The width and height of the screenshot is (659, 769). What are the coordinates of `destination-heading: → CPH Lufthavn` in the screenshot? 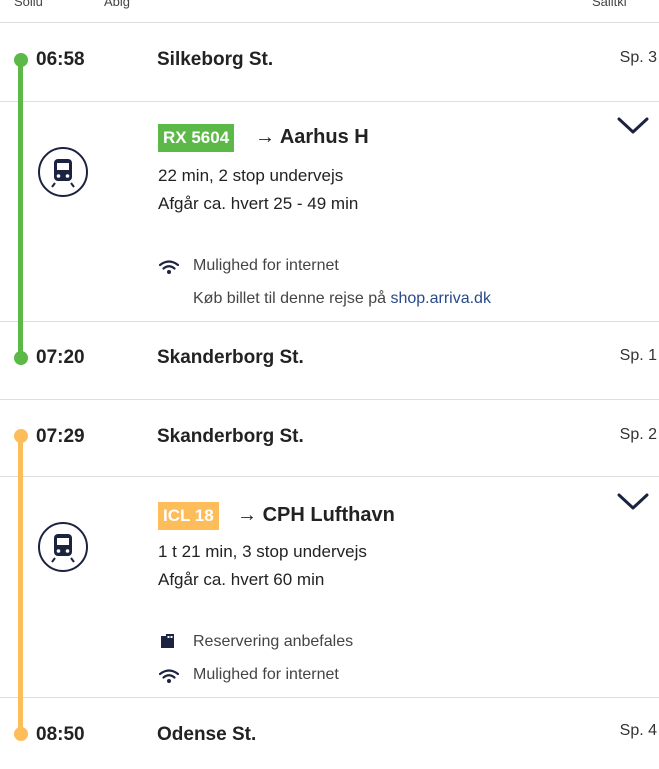 It's located at (316, 515).